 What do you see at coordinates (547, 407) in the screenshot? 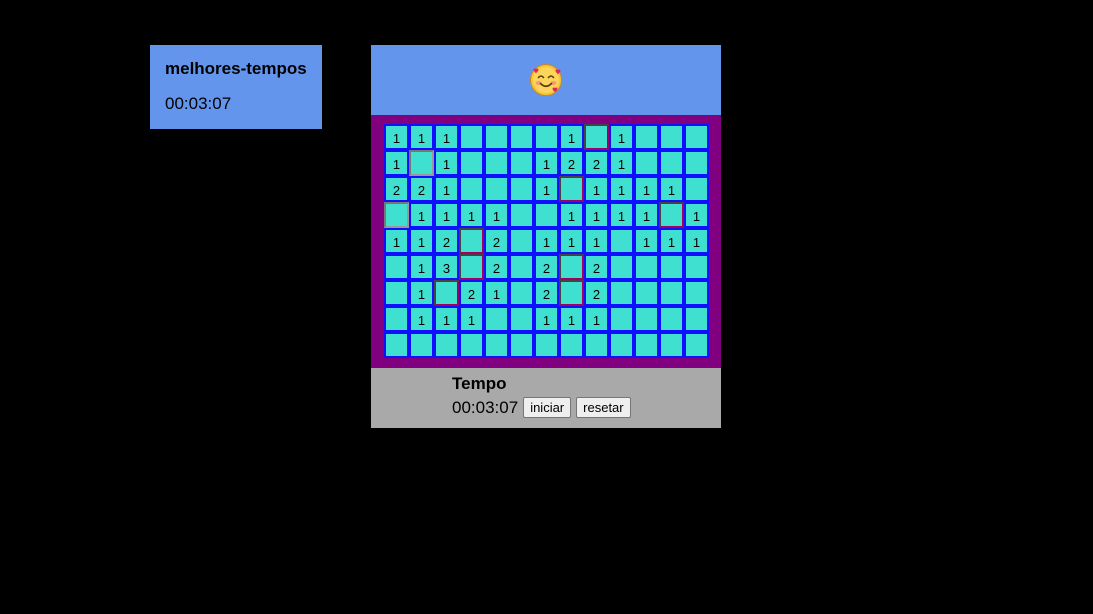
I see `start-button: iniciar` at bounding box center [547, 407].